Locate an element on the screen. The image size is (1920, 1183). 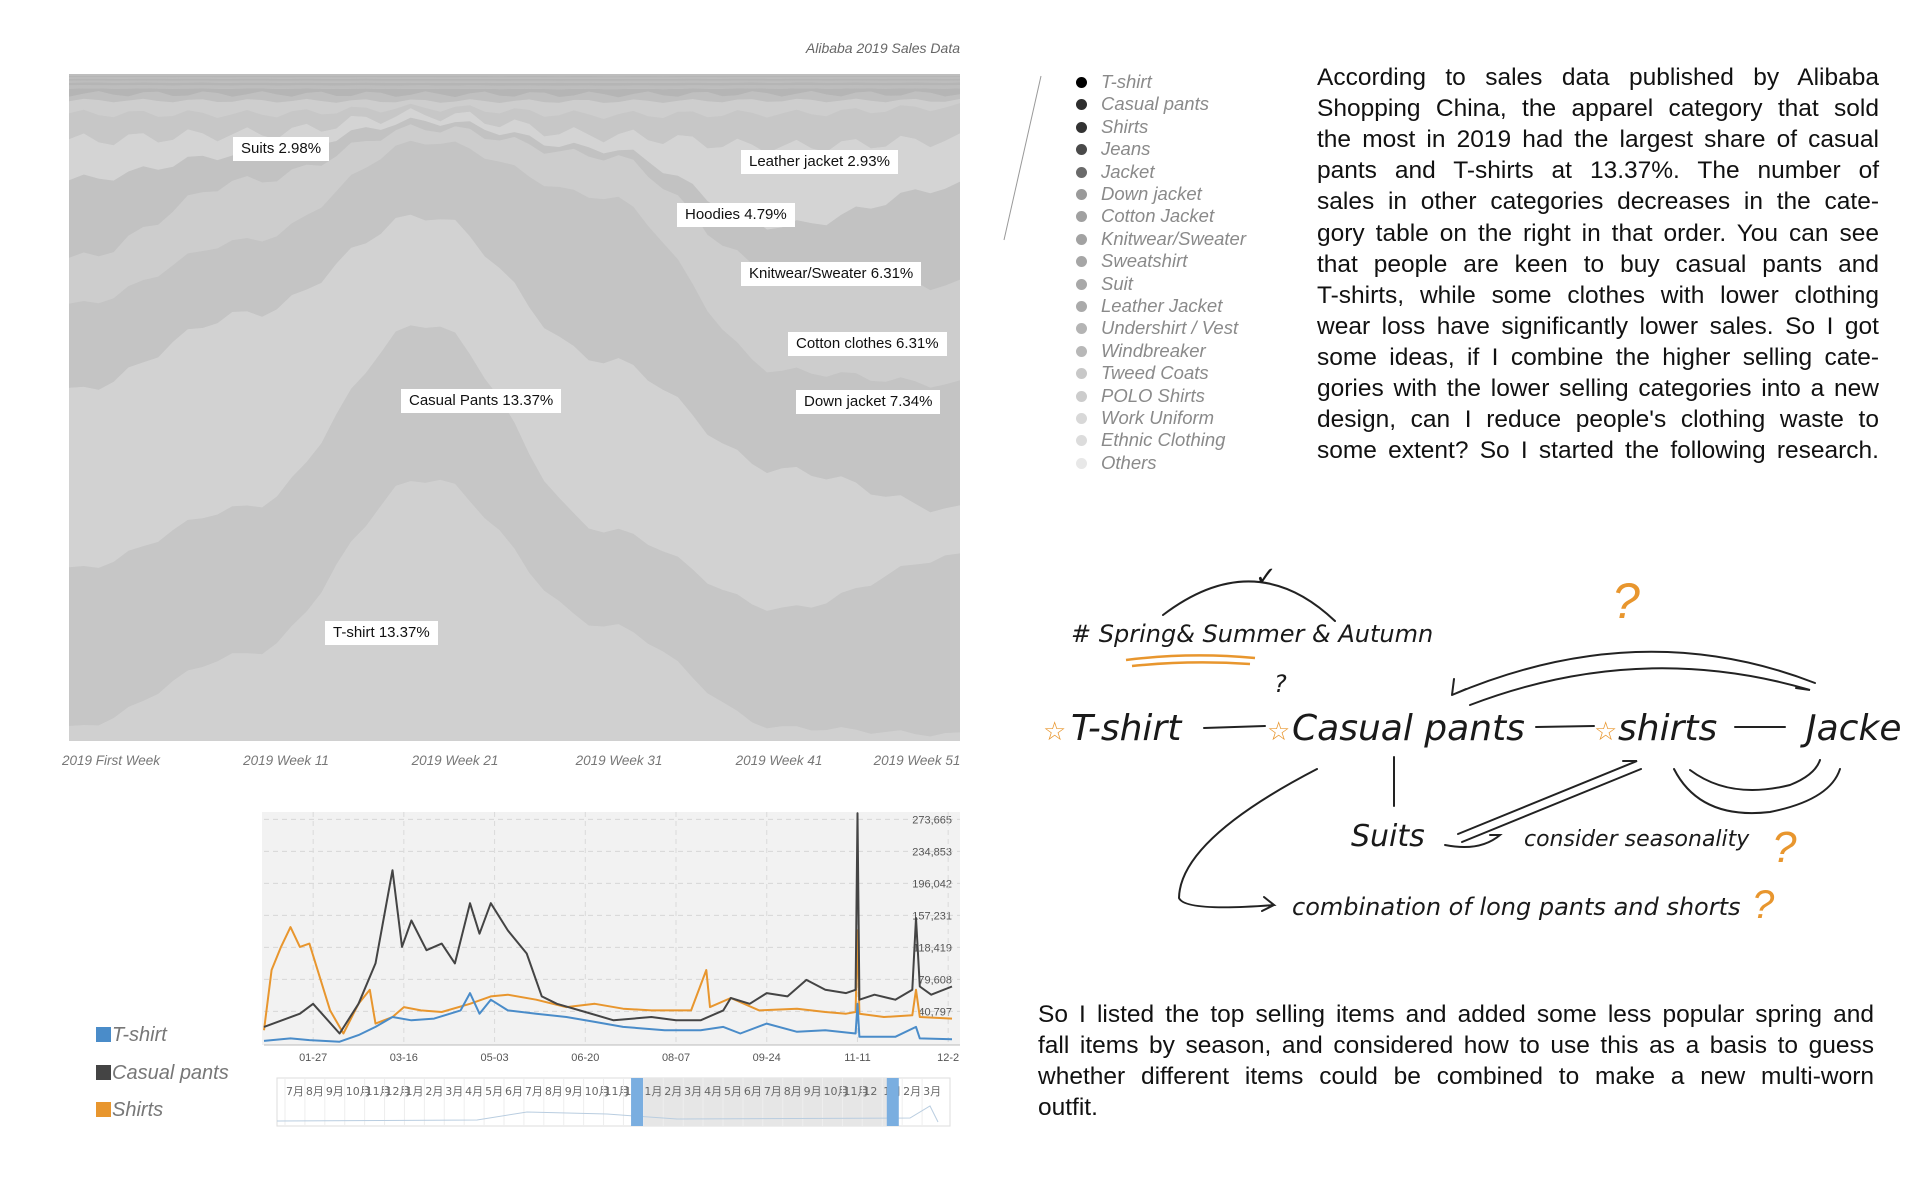
legend-label: Leather Jacket is located at coordinates (1162, 305).